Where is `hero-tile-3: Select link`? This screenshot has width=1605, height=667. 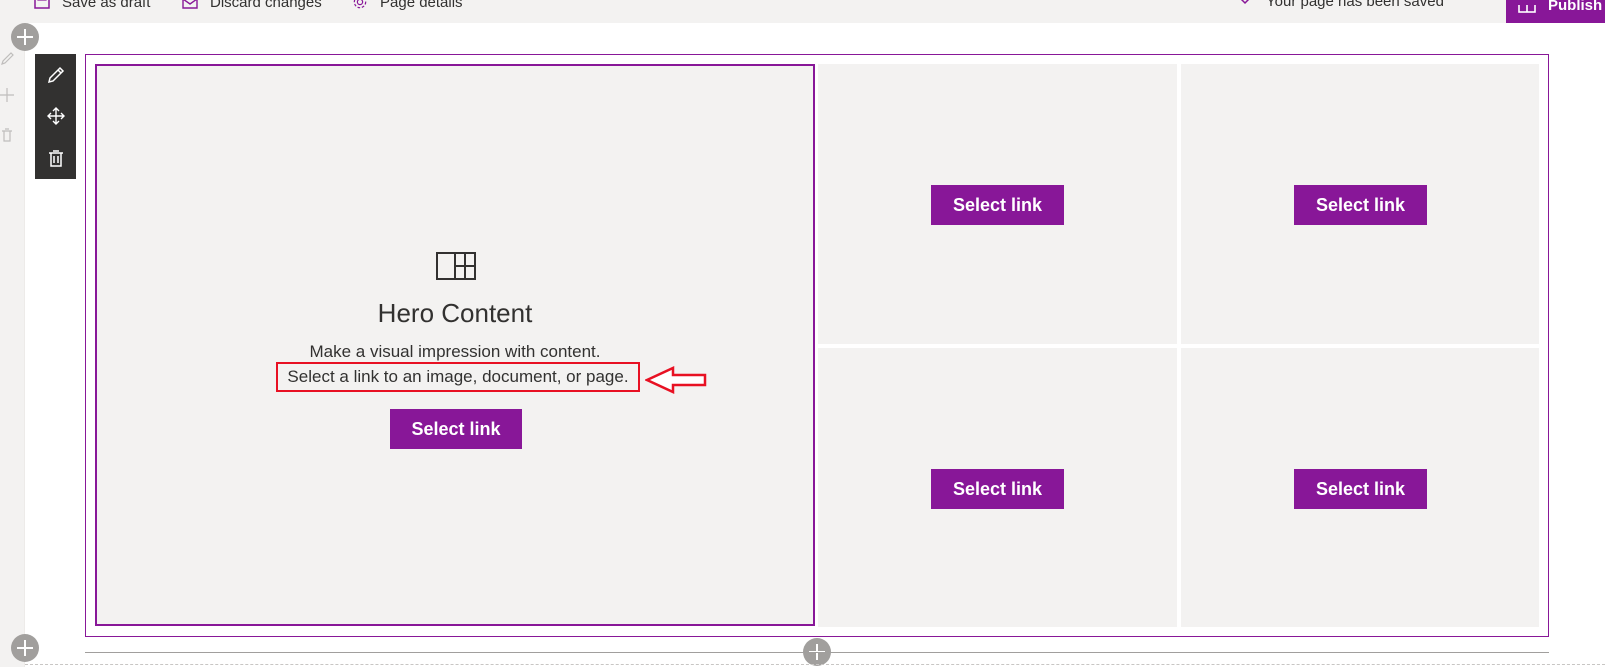
hero-tile-3: Select link is located at coordinates (997, 487).